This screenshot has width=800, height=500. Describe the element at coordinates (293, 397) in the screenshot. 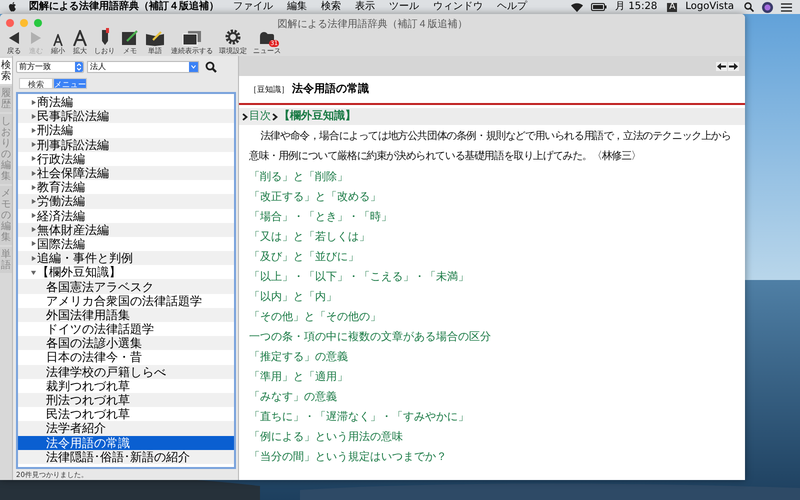

I see `article-link: 「みなす」の意義` at that location.